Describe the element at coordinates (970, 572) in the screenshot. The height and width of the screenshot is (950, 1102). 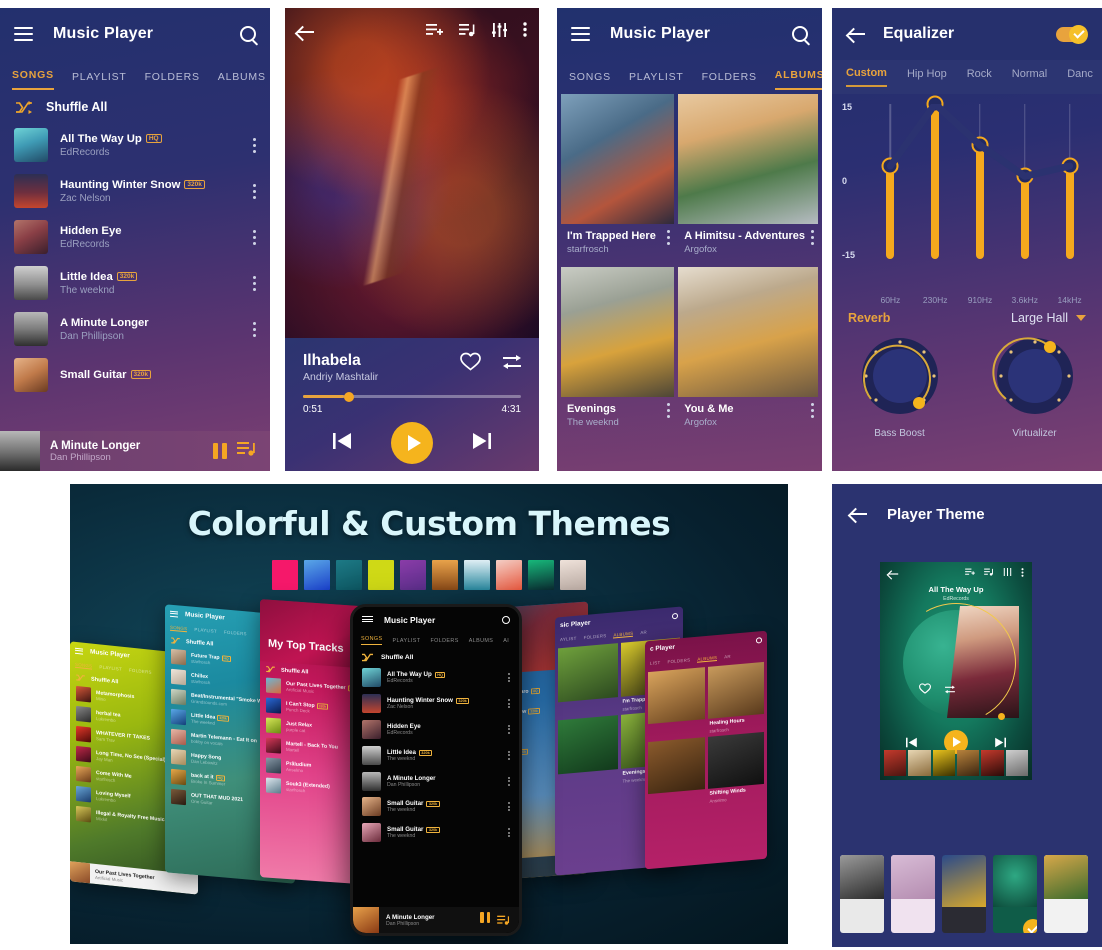
I see `add-to-playlist-icon` at that location.